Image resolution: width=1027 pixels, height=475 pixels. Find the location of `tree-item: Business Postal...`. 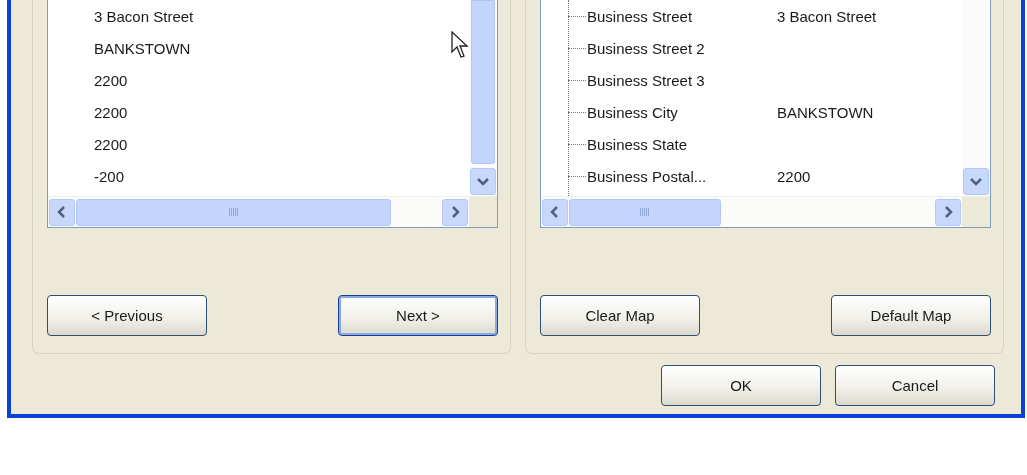

tree-item: Business Postal... is located at coordinates (682, 176).